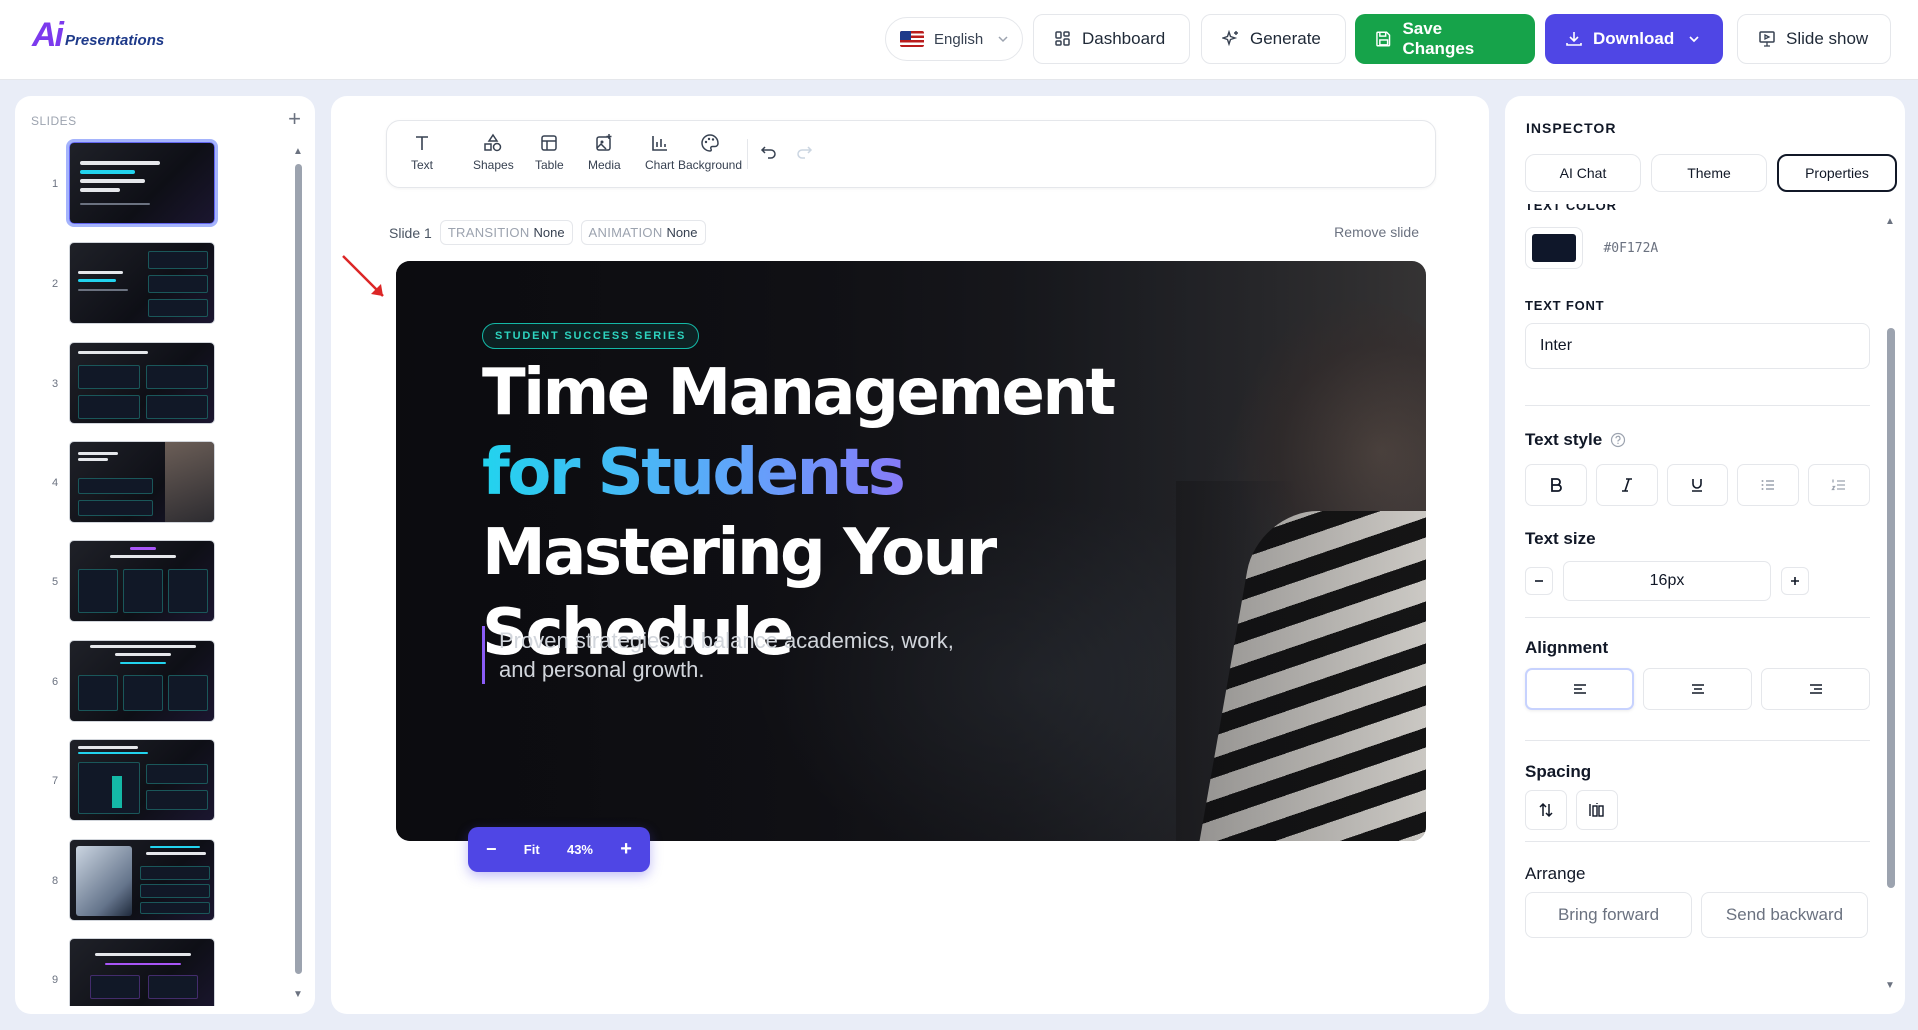 This screenshot has width=1918, height=1030. I want to click on text-icon, so click(422, 143).